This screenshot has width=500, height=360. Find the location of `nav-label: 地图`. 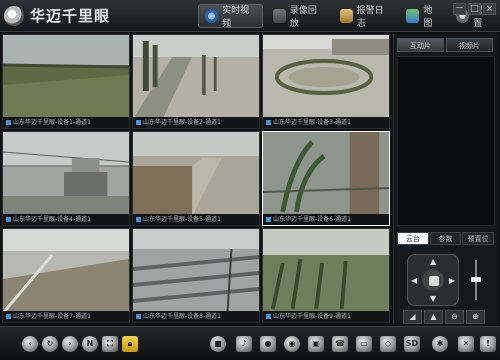

nav-label: 地图 is located at coordinates (428, 17).